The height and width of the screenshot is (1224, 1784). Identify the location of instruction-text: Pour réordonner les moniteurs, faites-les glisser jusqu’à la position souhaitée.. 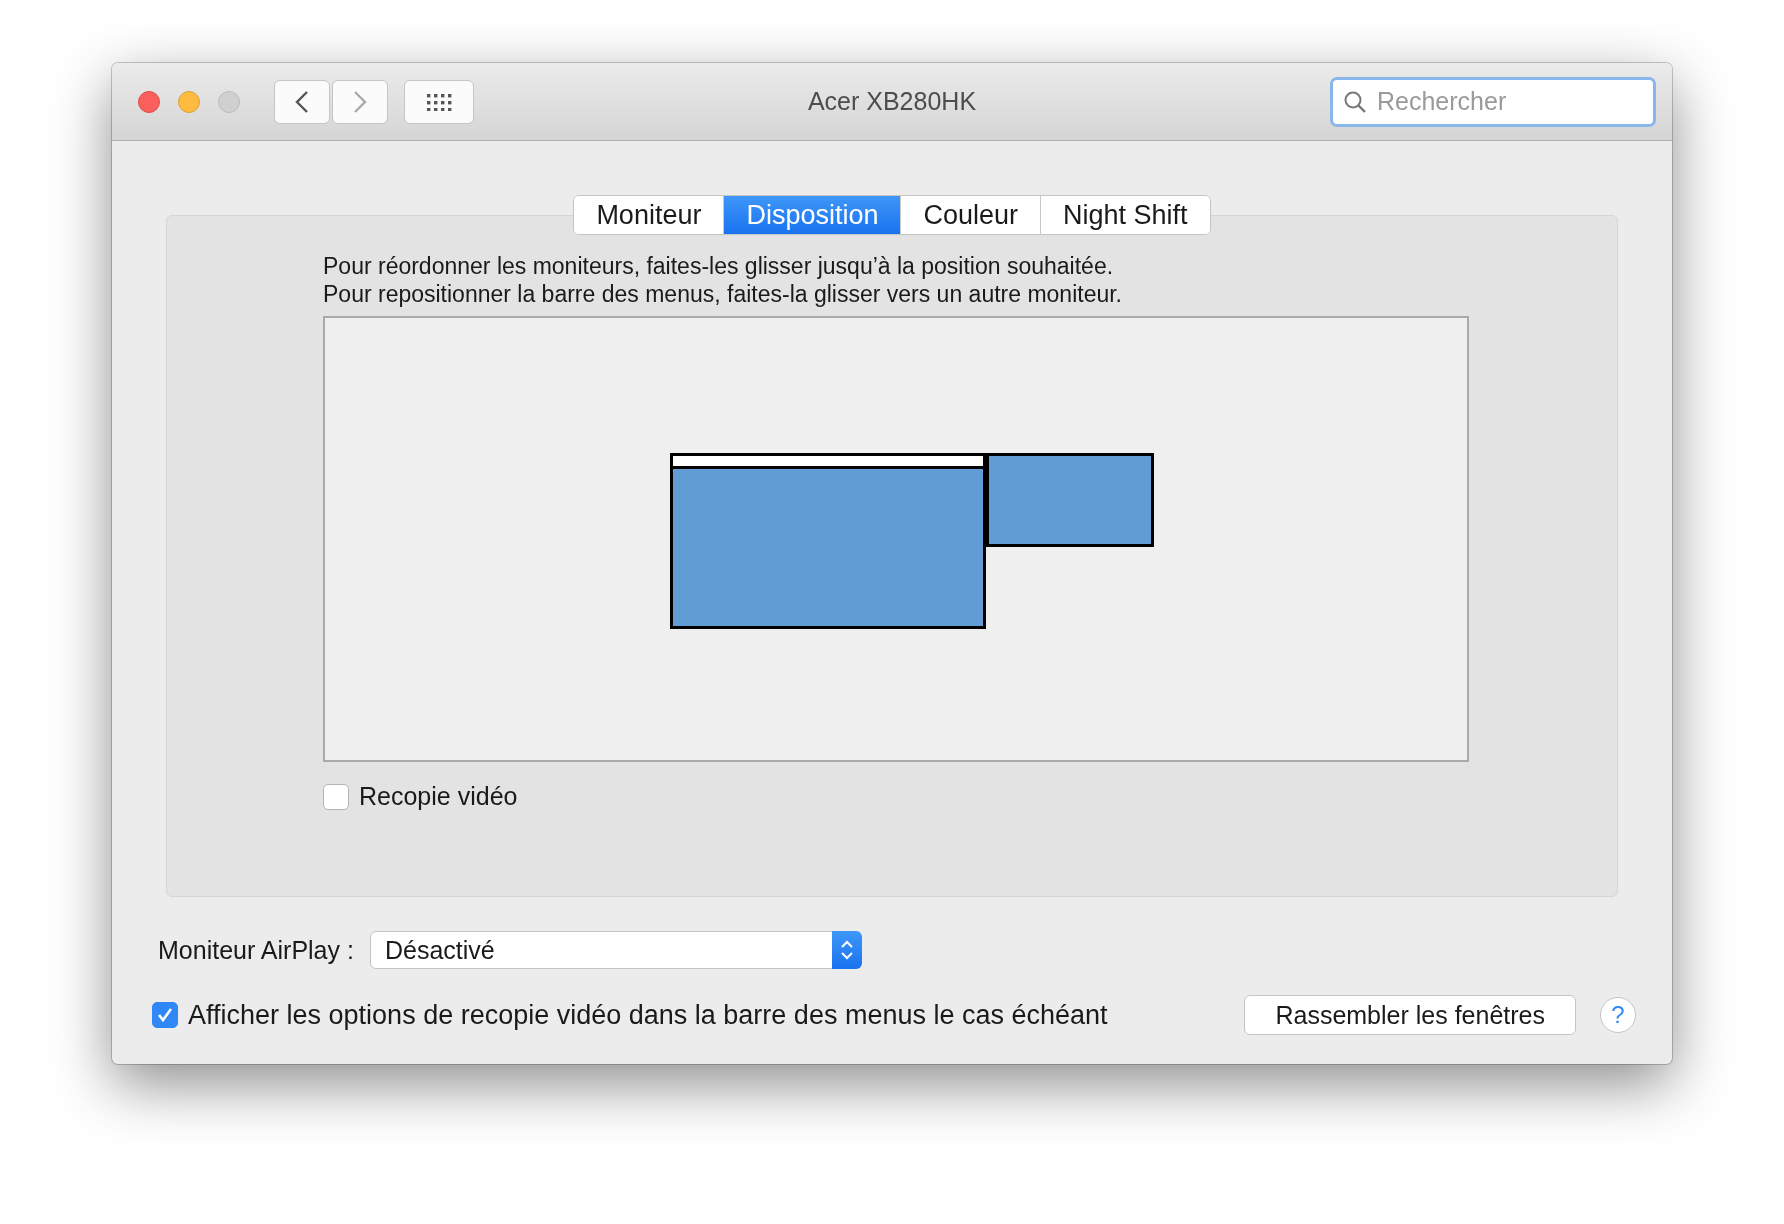
(718, 266).